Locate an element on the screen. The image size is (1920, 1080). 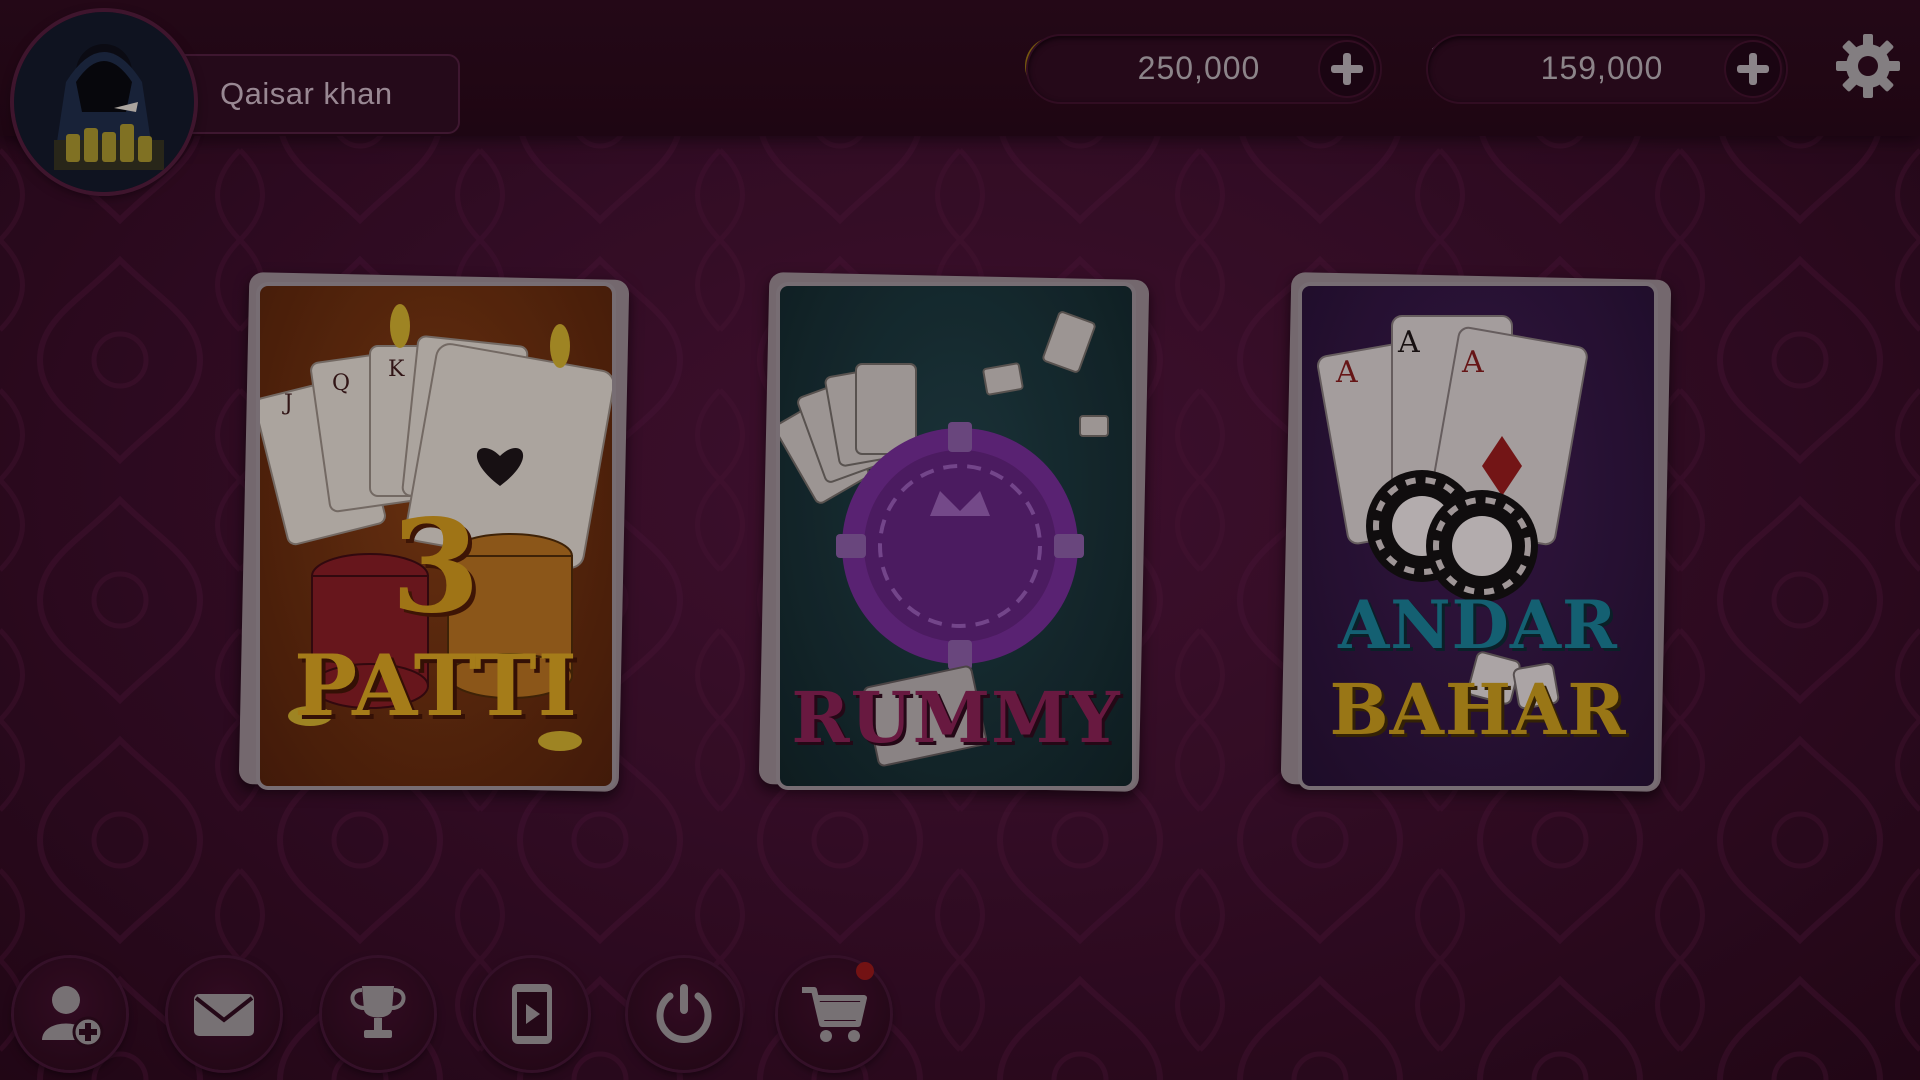
settings-gear-icon is located at coordinates (1868, 66).